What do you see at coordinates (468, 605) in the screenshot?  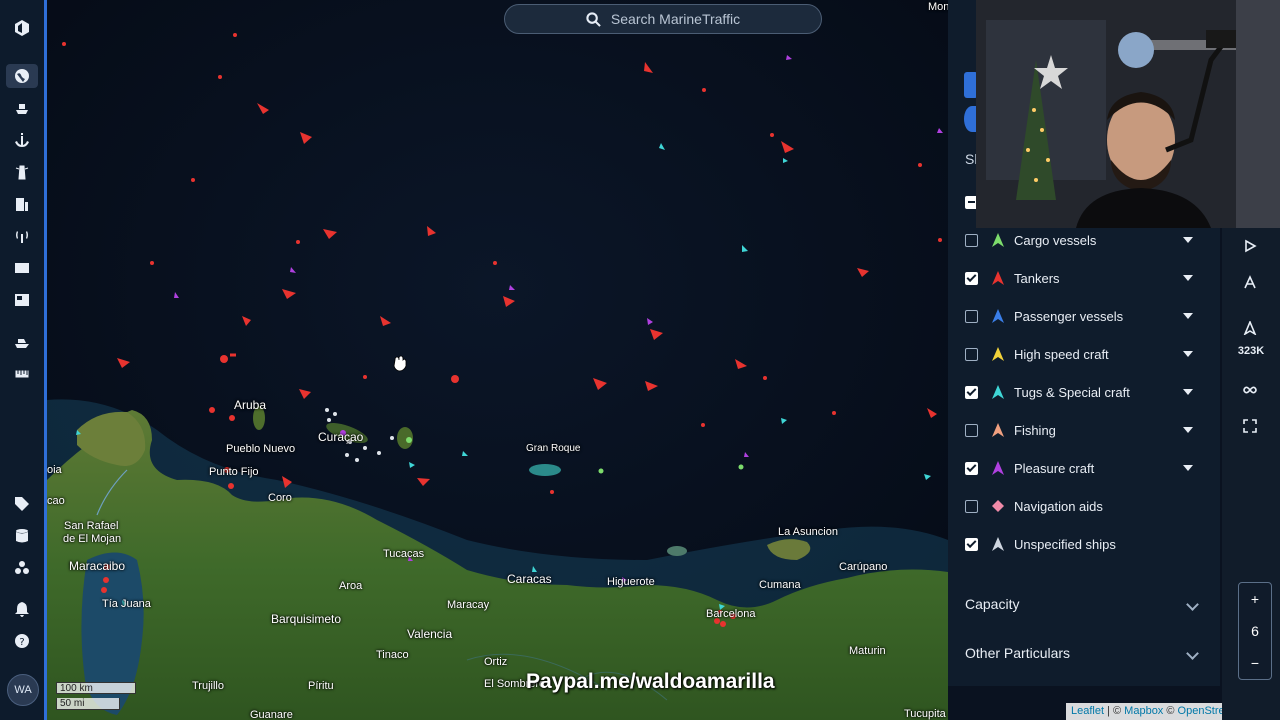 I see `place-label: Maracay` at bounding box center [468, 605].